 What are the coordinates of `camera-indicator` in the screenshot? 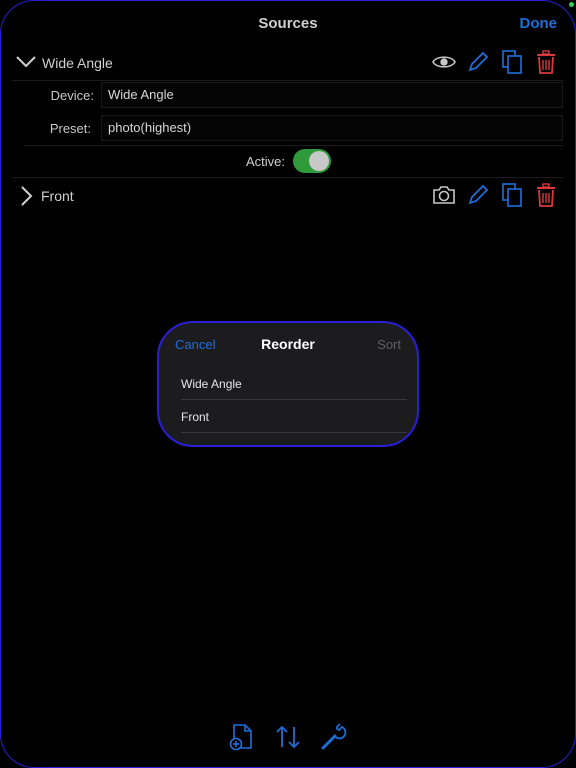 It's located at (571, 4).